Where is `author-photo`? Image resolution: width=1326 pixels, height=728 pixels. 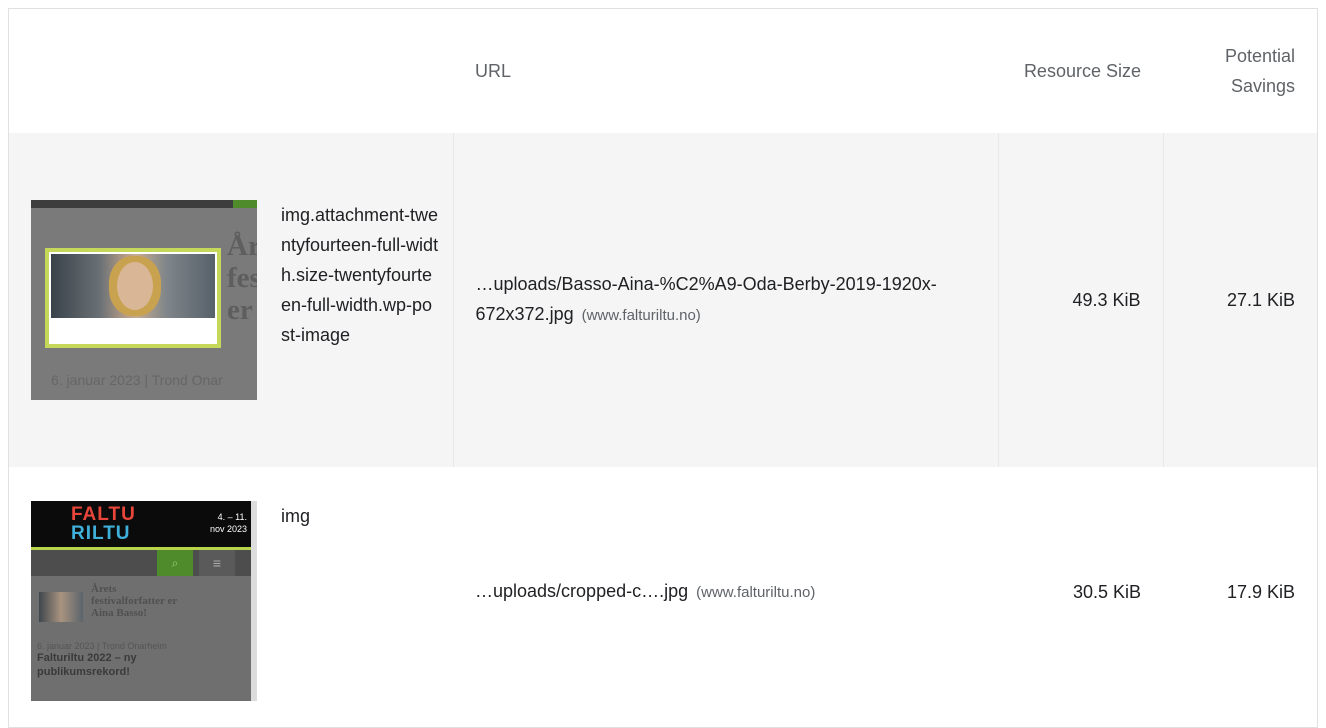
author-photo is located at coordinates (133, 286).